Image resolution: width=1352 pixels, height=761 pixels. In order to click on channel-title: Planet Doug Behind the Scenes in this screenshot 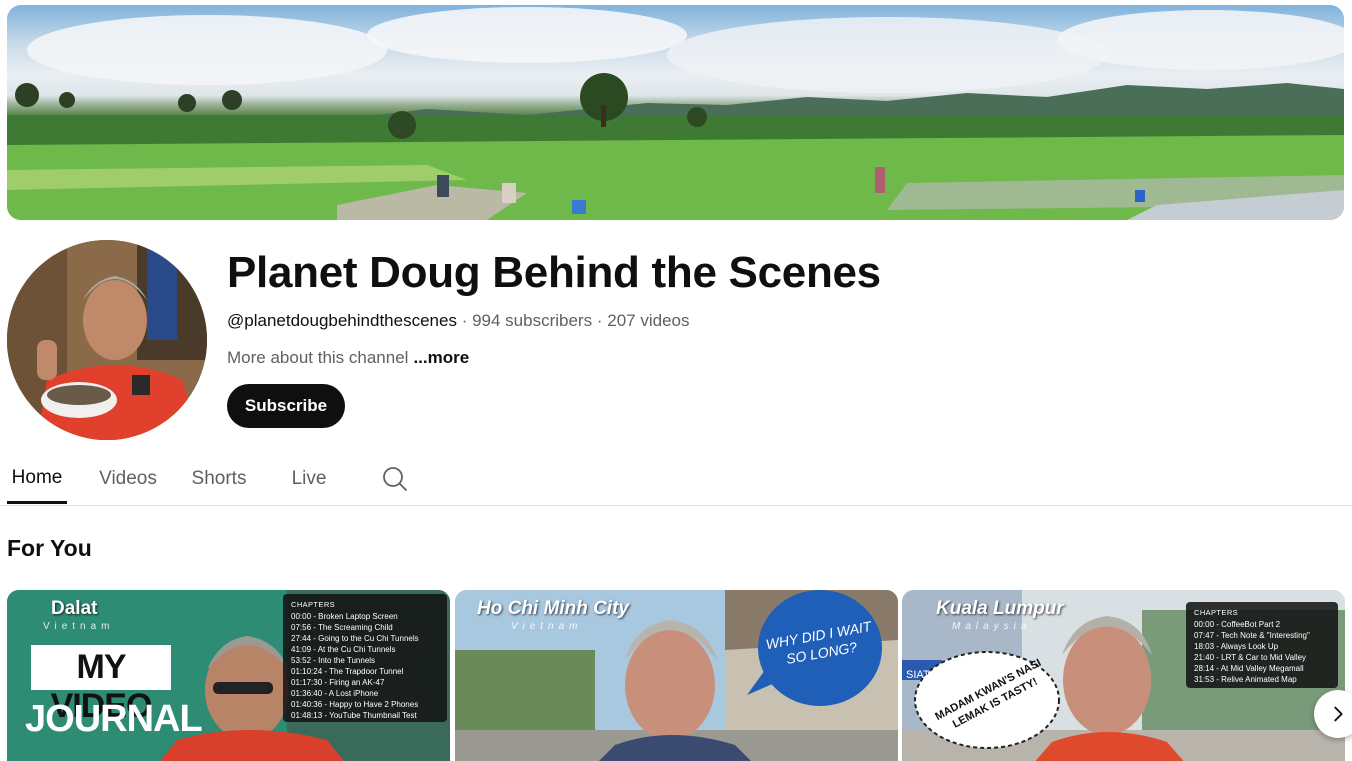, I will do `click(554, 272)`.